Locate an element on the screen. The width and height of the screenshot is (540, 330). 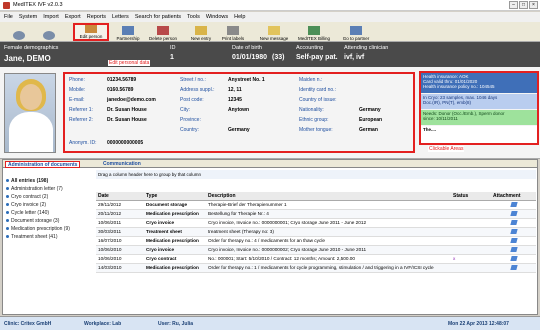
description-cell: treatment sheet (Therapy no: 3) is located at coordinates (328, 232).